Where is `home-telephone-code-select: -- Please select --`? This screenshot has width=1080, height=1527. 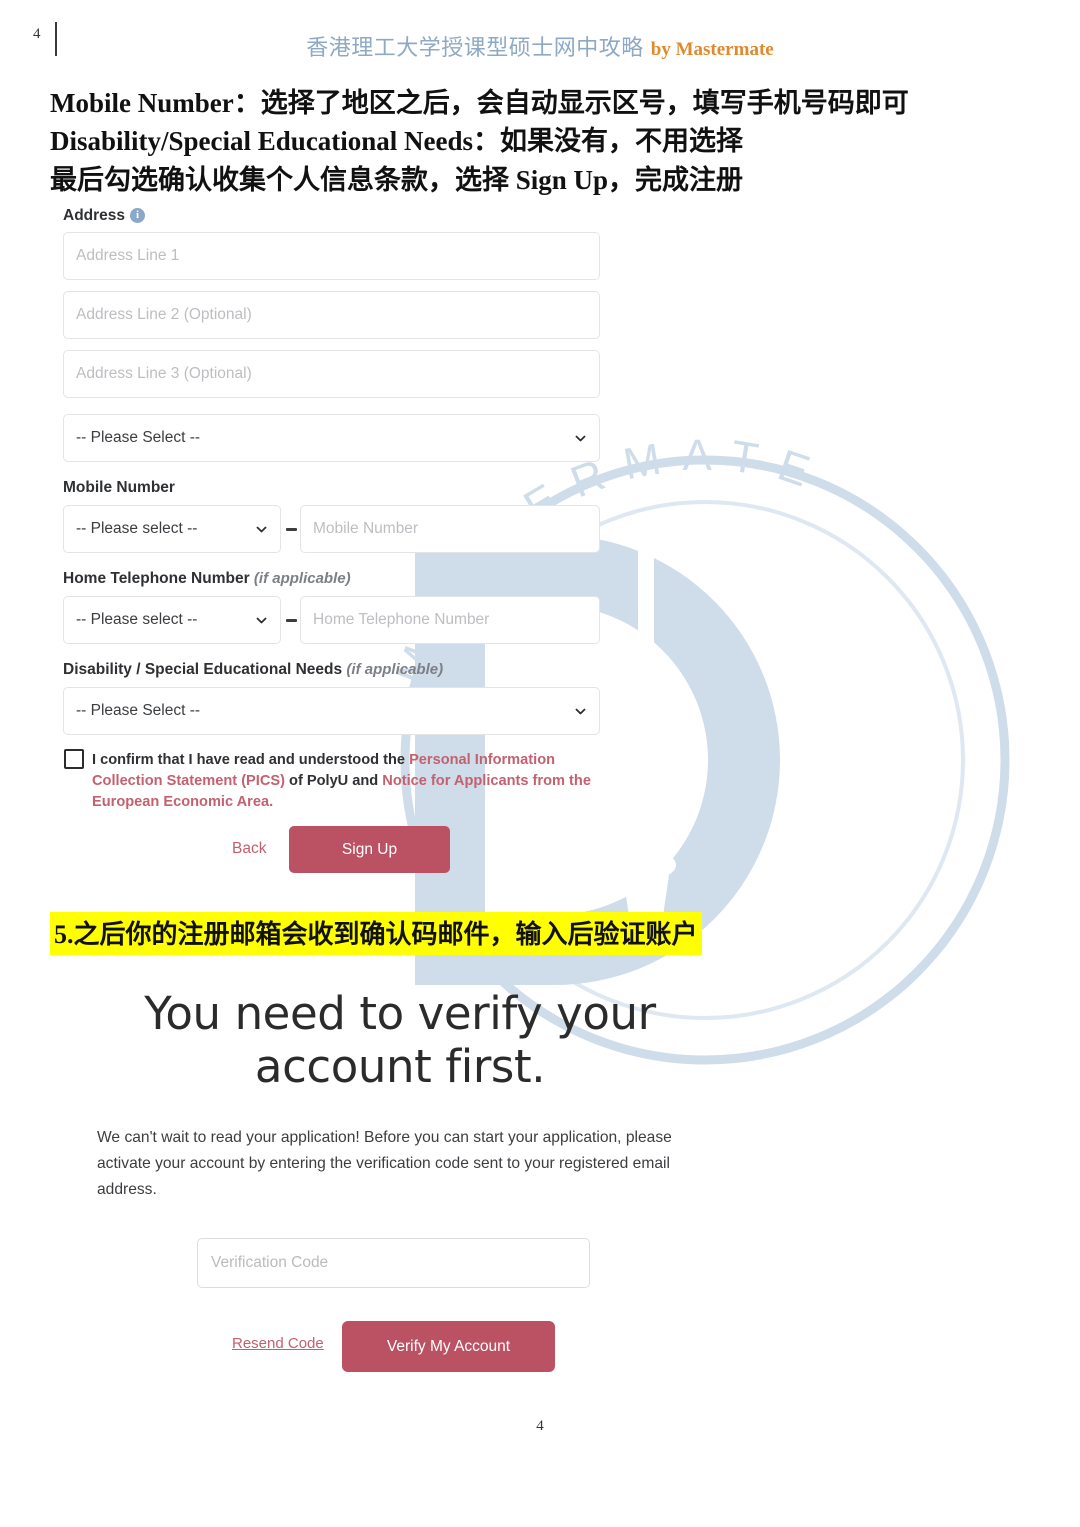
home-telephone-code-select: -- Please select -- is located at coordinates (172, 620).